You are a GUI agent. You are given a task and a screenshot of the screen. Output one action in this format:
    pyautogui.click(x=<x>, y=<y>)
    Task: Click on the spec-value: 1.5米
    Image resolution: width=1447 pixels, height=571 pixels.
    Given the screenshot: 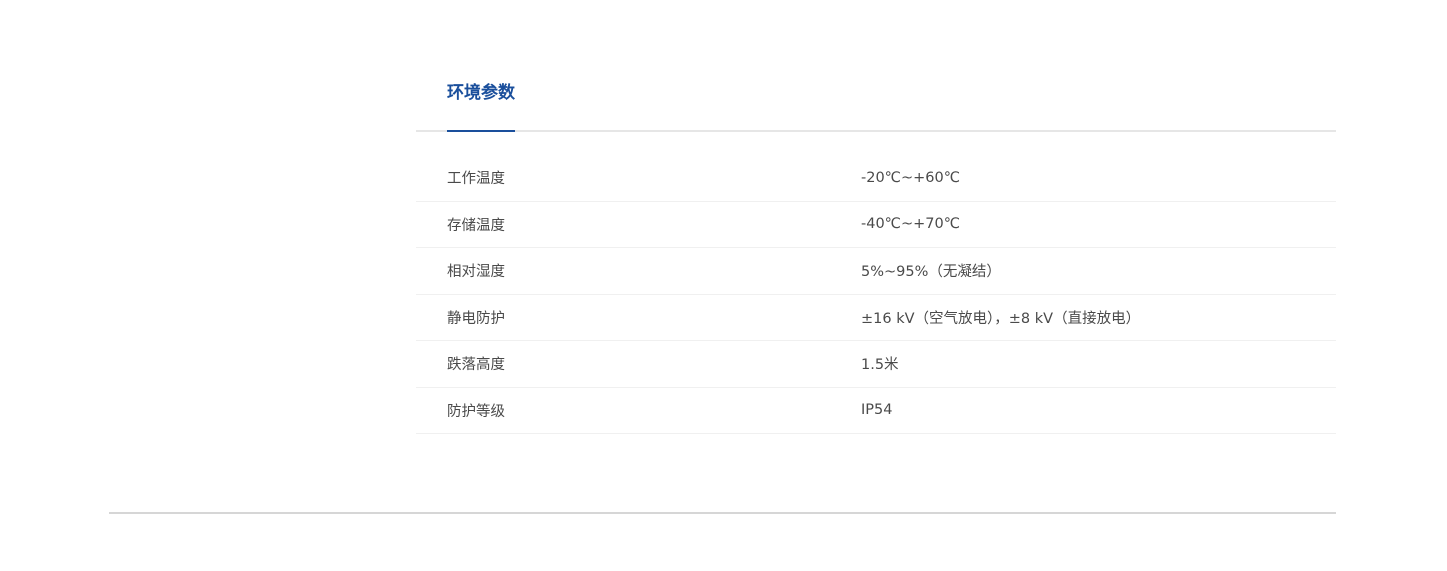 What is the action you would take?
    pyautogui.click(x=880, y=365)
    